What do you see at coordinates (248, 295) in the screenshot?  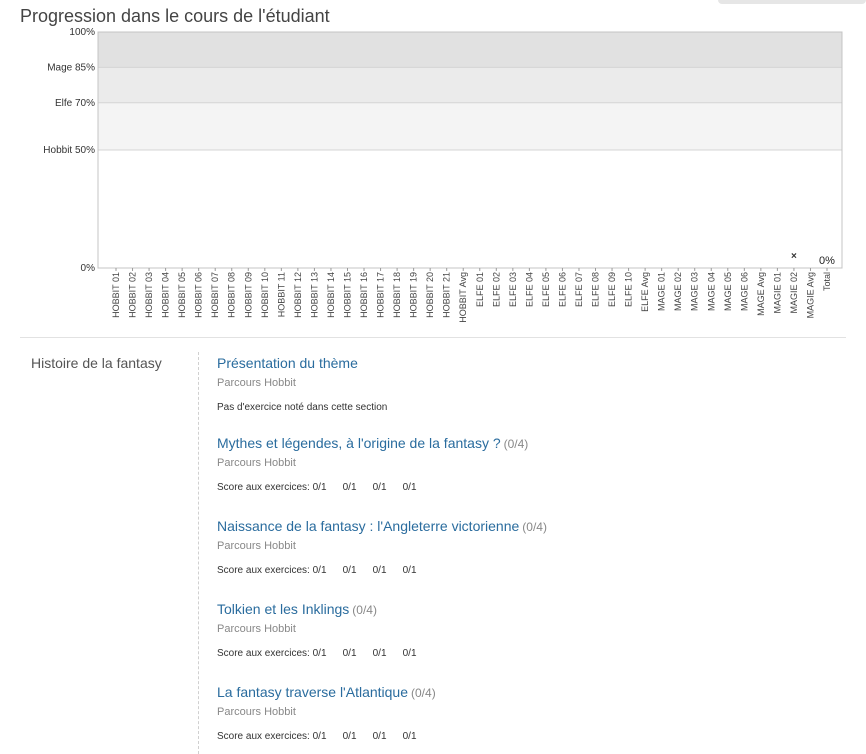 I see `x-tick-label: HOBBIT 09` at bounding box center [248, 295].